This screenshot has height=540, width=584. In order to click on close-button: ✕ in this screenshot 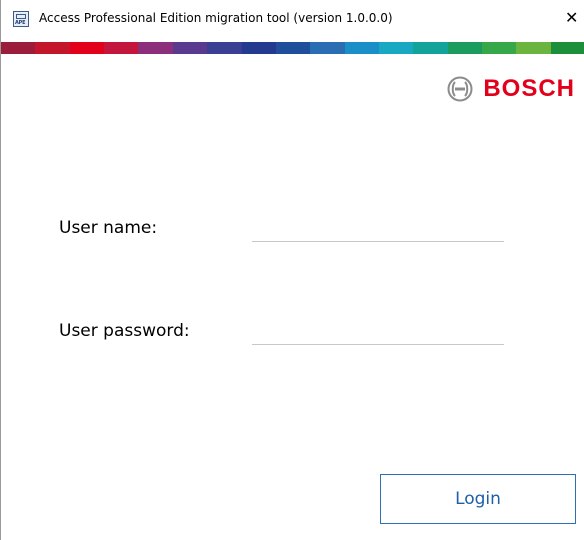, I will do `click(574, 18)`.